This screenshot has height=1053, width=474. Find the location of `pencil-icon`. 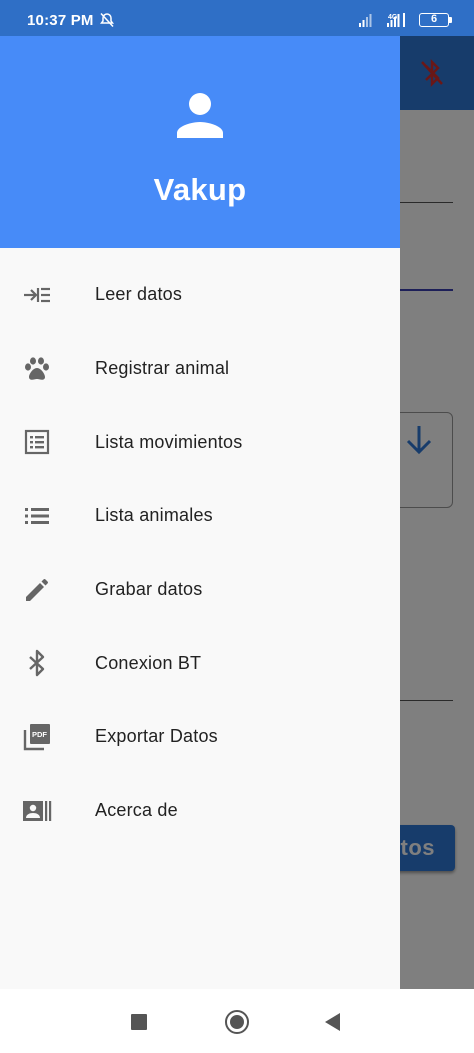

pencil-icon is located at coordinates (37, 590).